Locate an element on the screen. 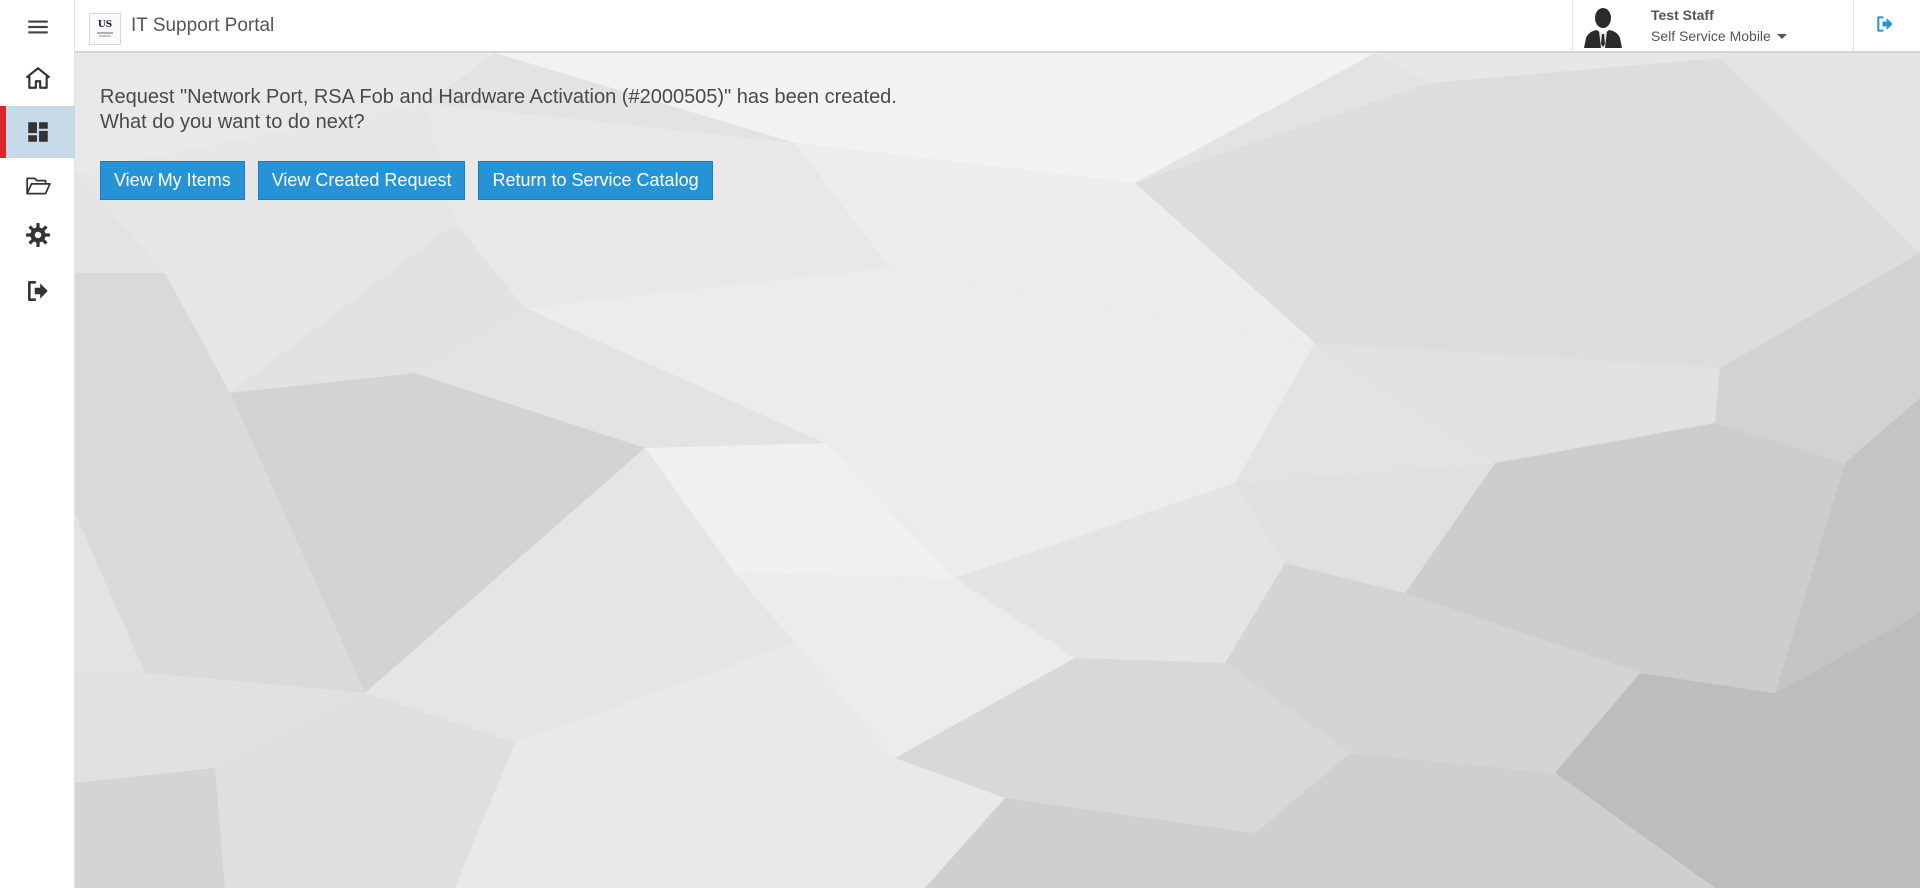  header-logout-button is located at coordinates (1888, 26).